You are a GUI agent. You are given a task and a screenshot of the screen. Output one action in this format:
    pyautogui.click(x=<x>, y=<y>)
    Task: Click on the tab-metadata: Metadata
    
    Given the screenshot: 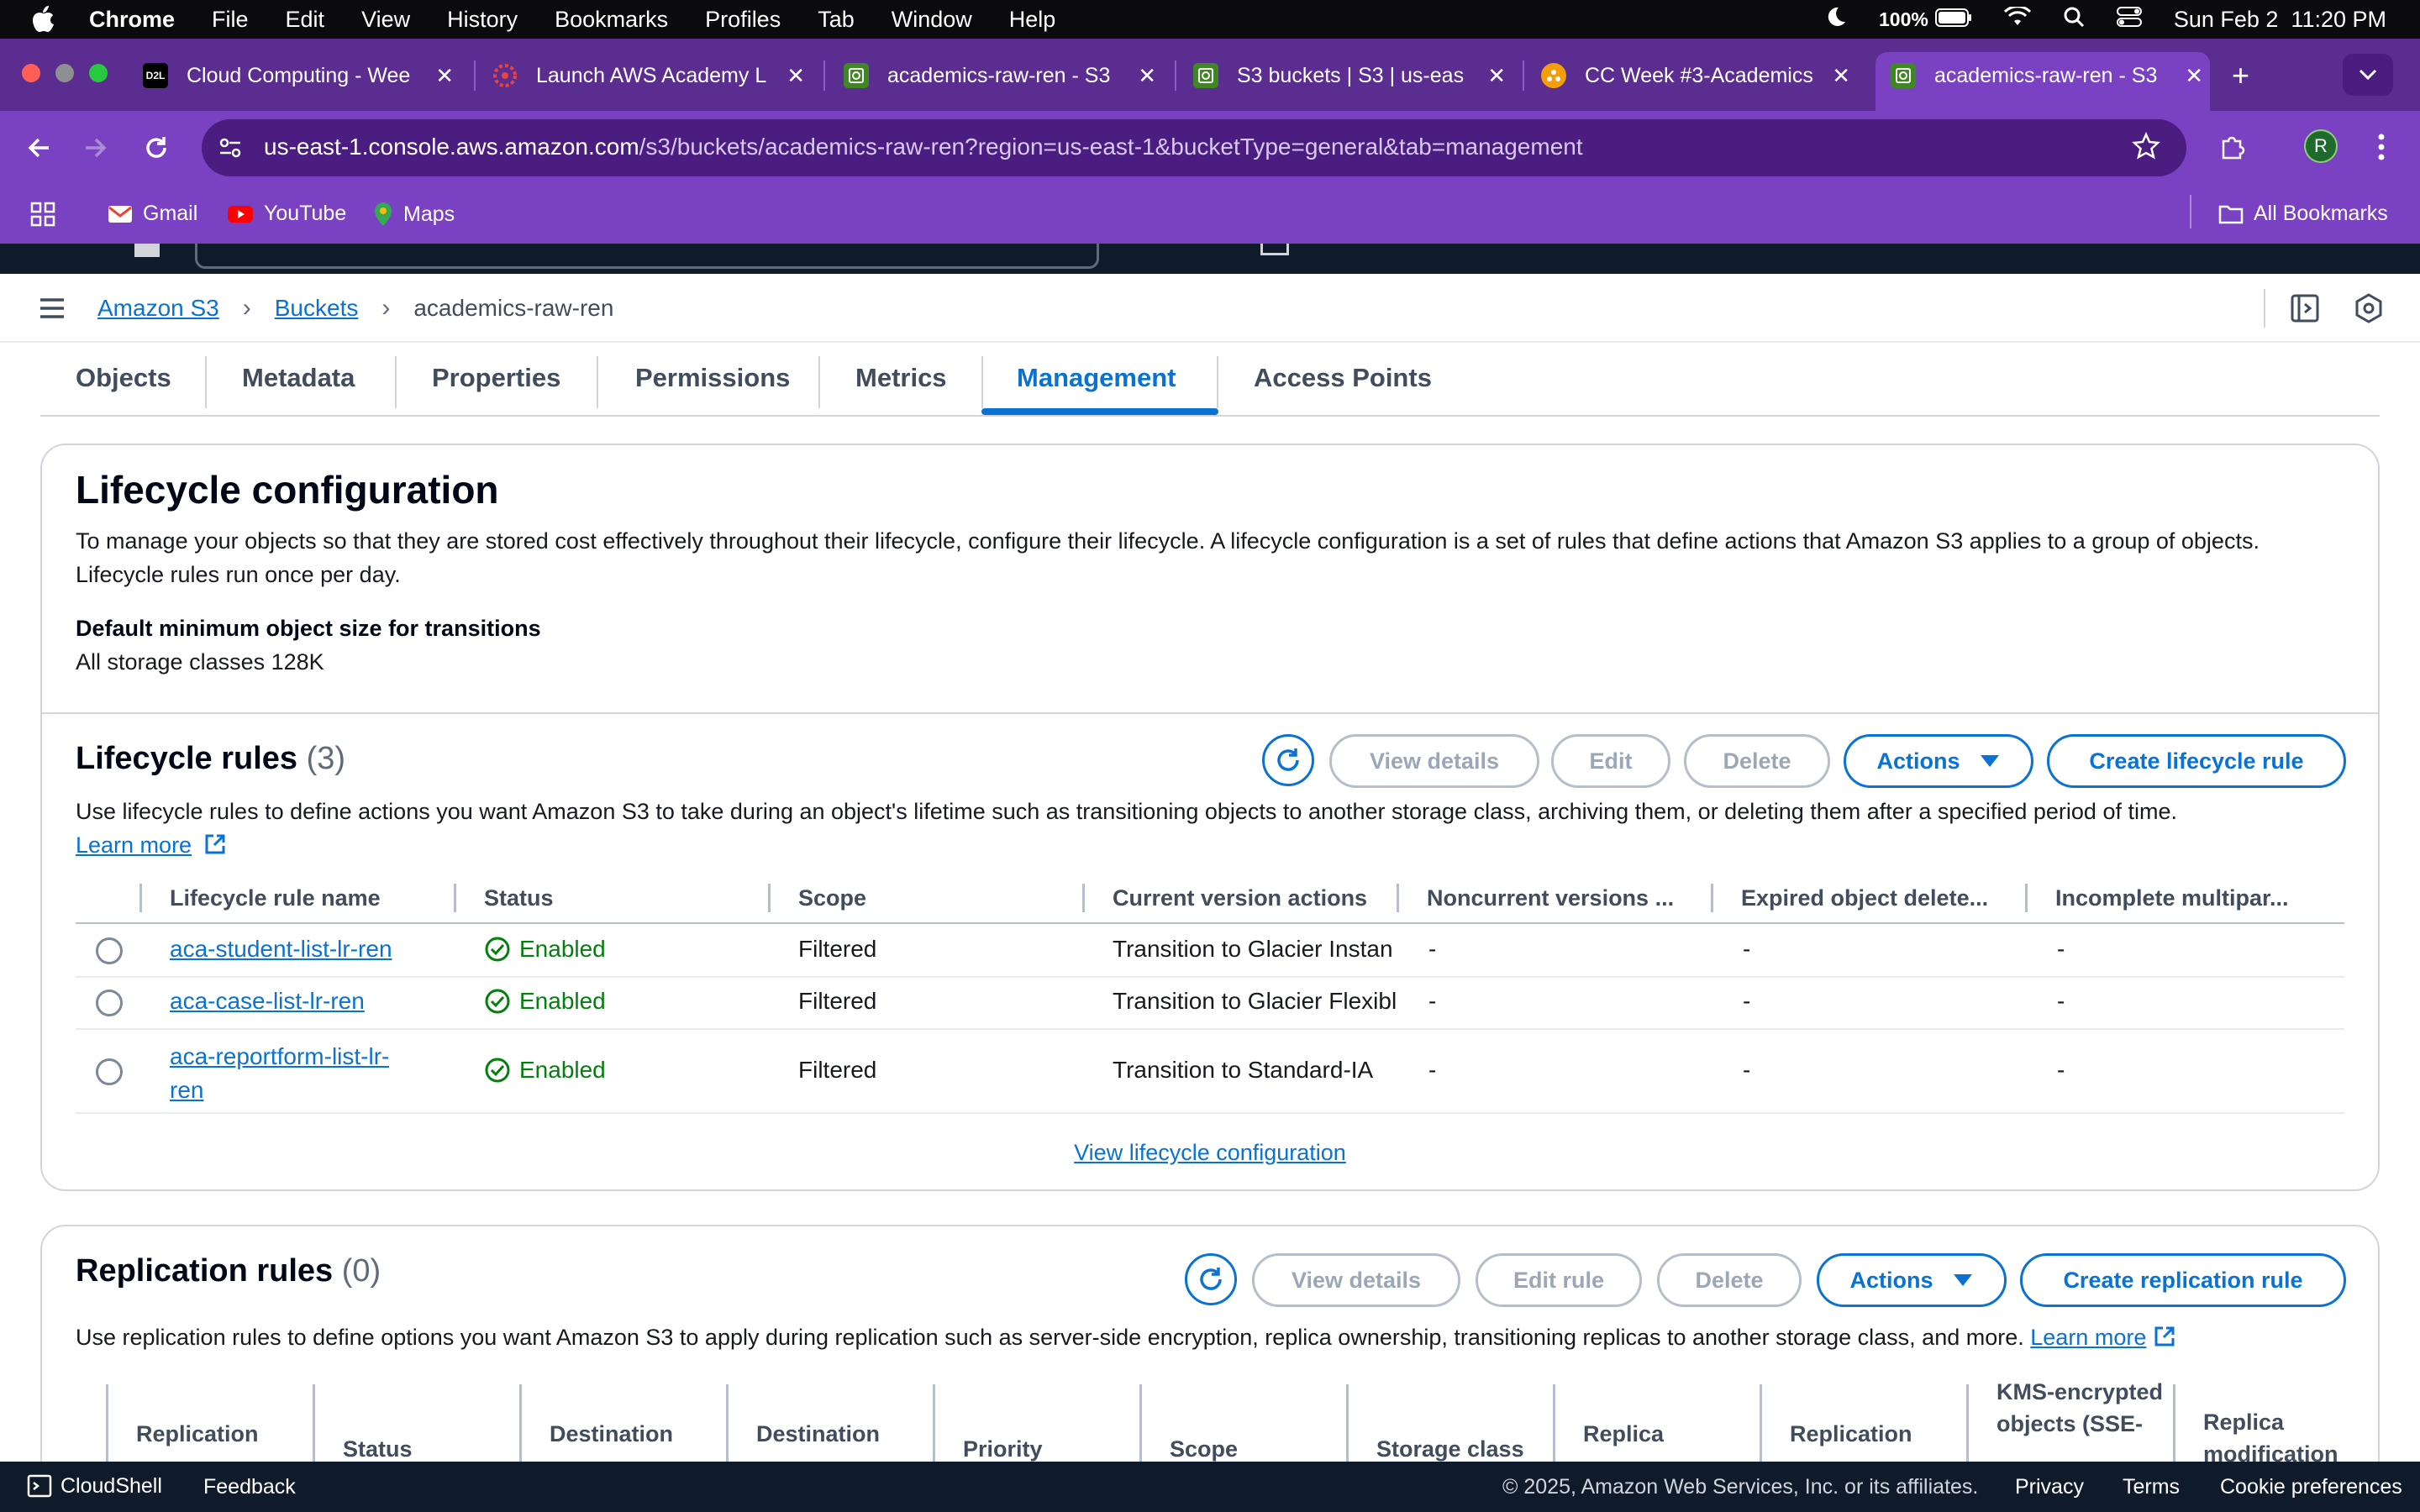 What is the action you would take?
    pyautogui.click(x=299, y=378)
    